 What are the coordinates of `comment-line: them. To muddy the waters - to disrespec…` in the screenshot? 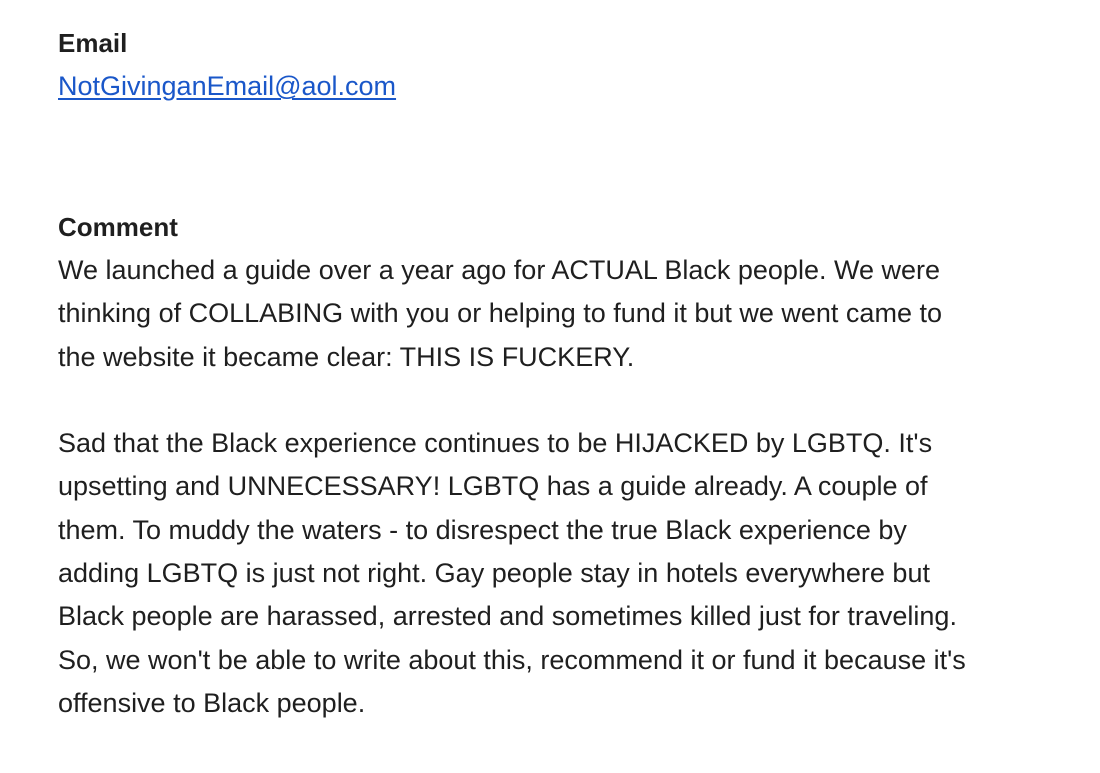 It's located at (482, 529).